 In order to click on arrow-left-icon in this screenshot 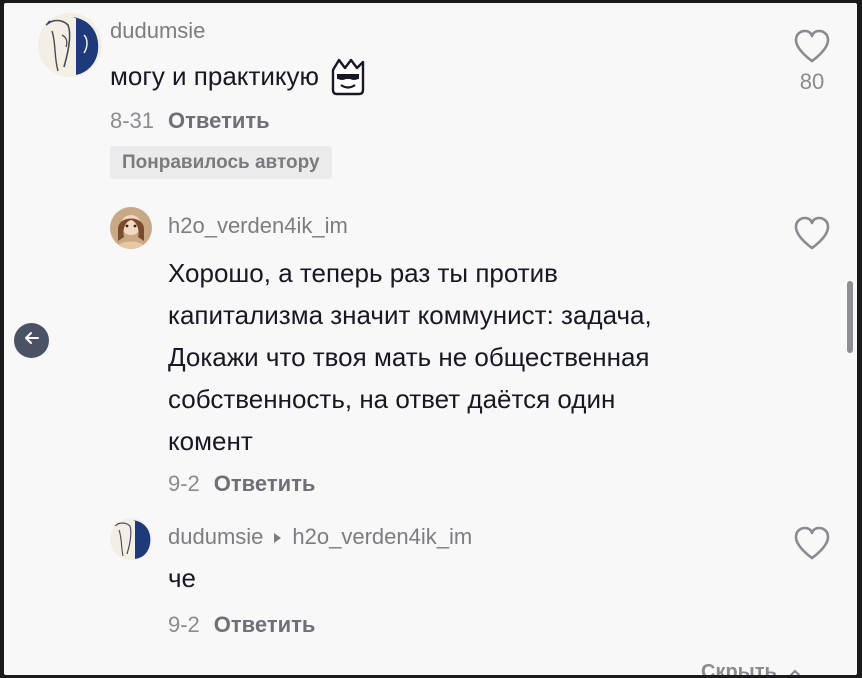, I will do `click(32, 340)`.